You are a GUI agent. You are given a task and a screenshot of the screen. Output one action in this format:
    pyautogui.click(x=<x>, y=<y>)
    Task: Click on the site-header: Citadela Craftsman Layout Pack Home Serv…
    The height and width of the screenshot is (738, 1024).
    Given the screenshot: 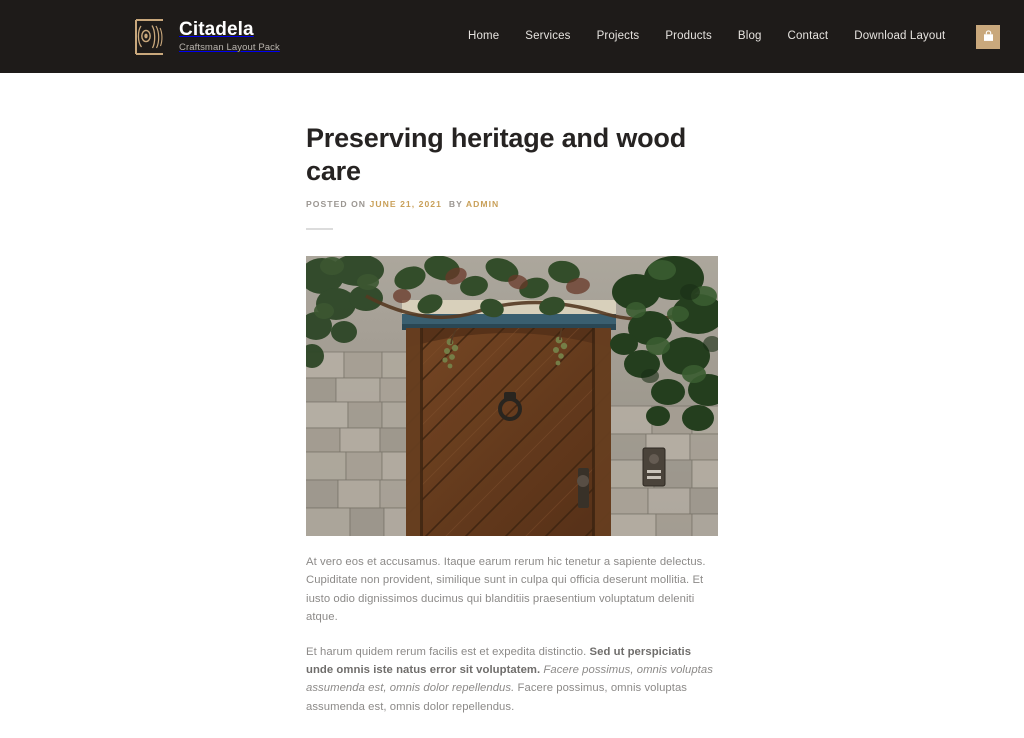 What is the action you would take?
    pyautogui.click(x=512, y=36)
    